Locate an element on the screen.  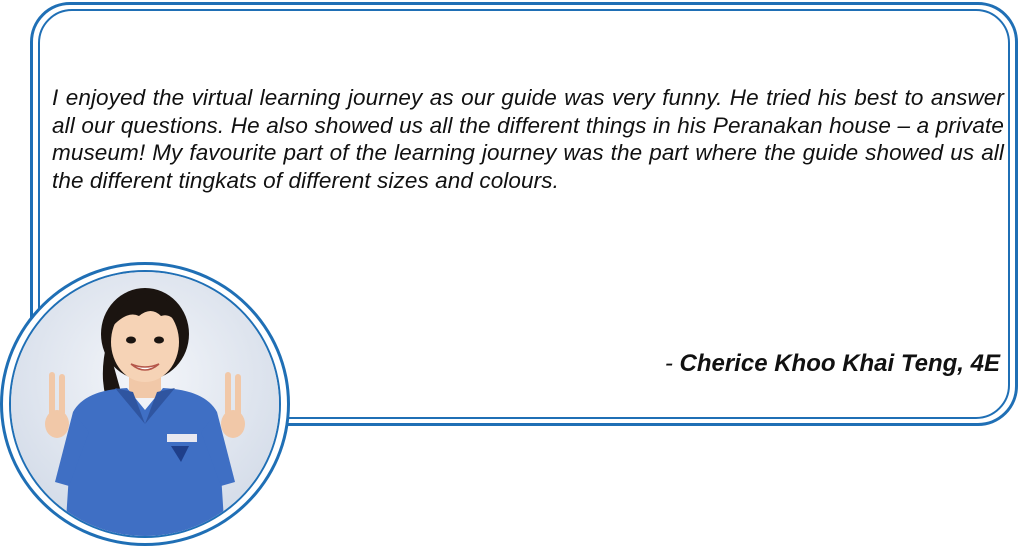
testimonial-attribution: - Cherice Khoo Khai Teng, 4E is located at coordinates (832, 364).